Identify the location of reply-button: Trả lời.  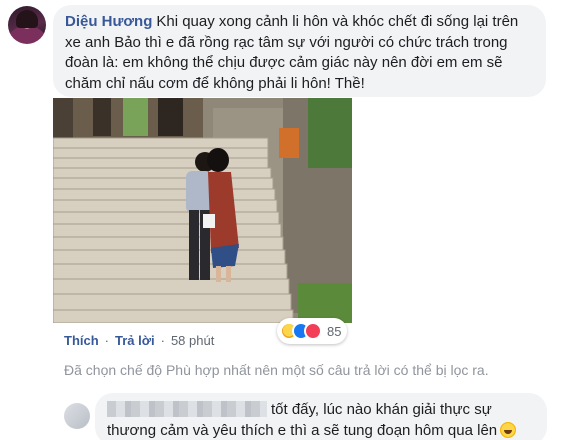
(135, 340).